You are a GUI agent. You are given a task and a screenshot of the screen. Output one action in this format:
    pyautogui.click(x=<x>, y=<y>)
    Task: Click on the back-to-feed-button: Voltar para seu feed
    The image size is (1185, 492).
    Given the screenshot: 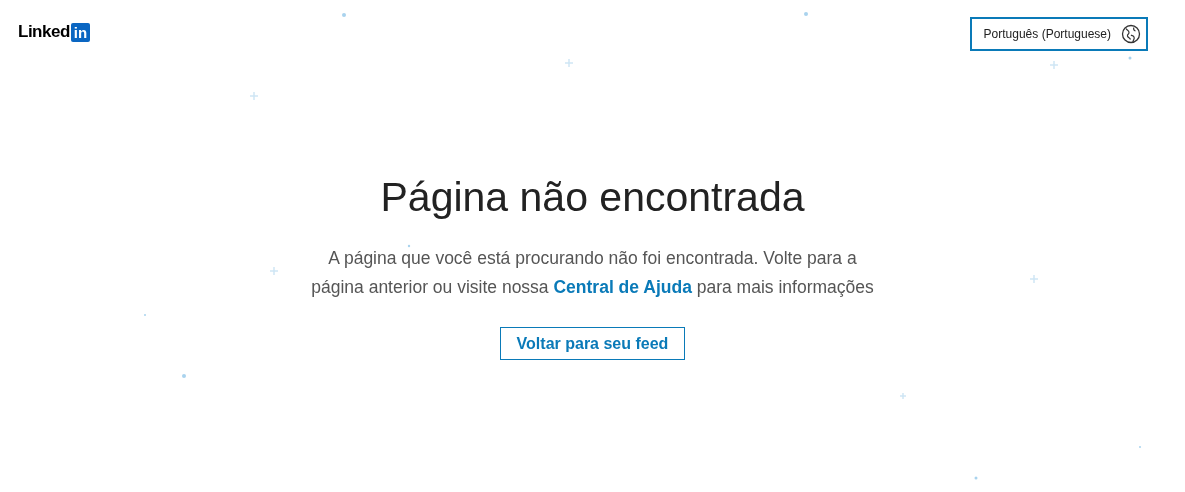 What is the action you would take?
    pyautogui.click(x=592, y=343)
    